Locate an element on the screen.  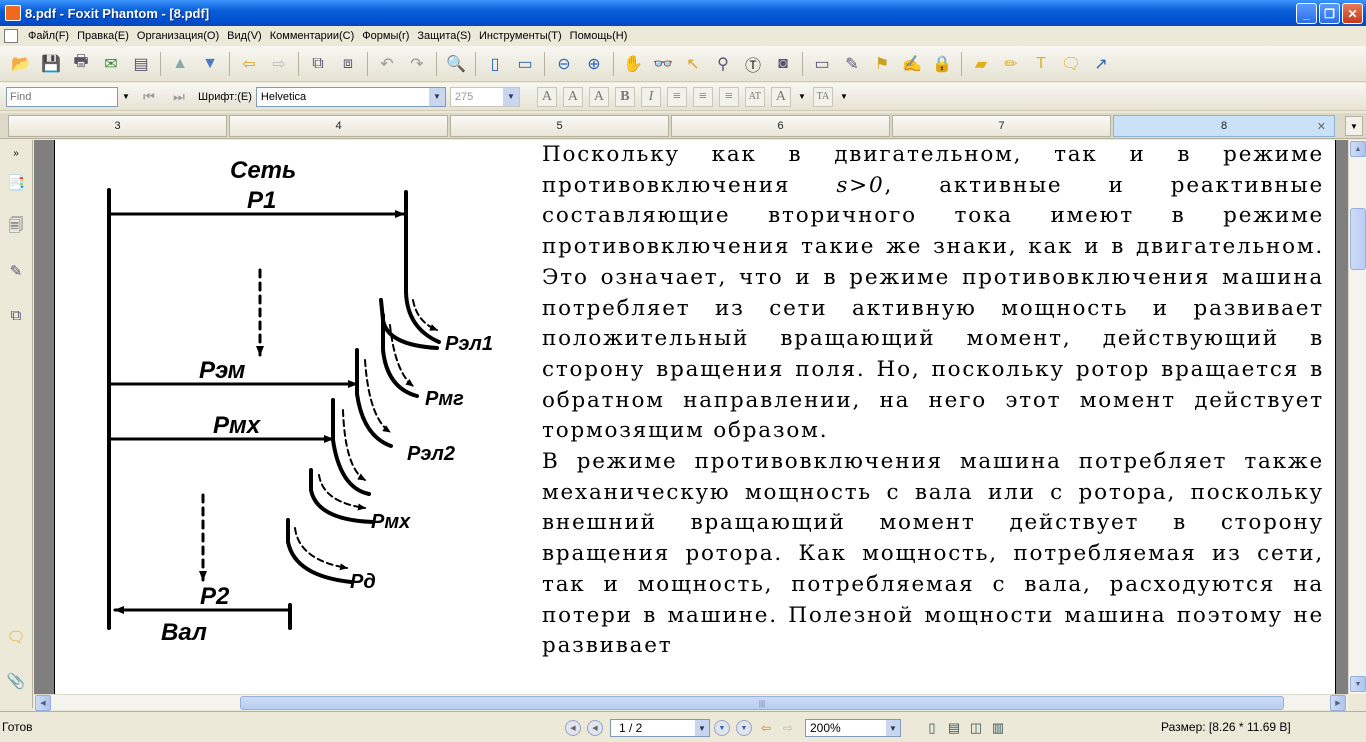
scroll-up-icon: ▲ is located at coordinates (1358, 149).